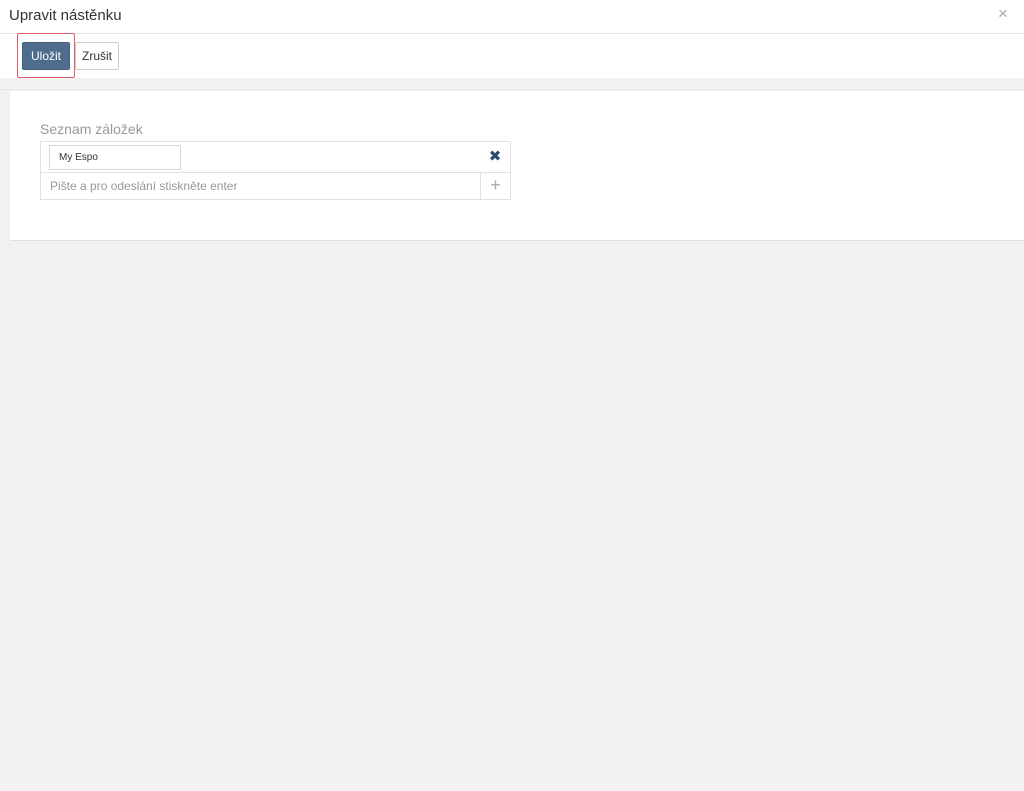  Describe the element at coordinates (495, 186) in the screenshot. I see `add-tab-icon: +` at that location.